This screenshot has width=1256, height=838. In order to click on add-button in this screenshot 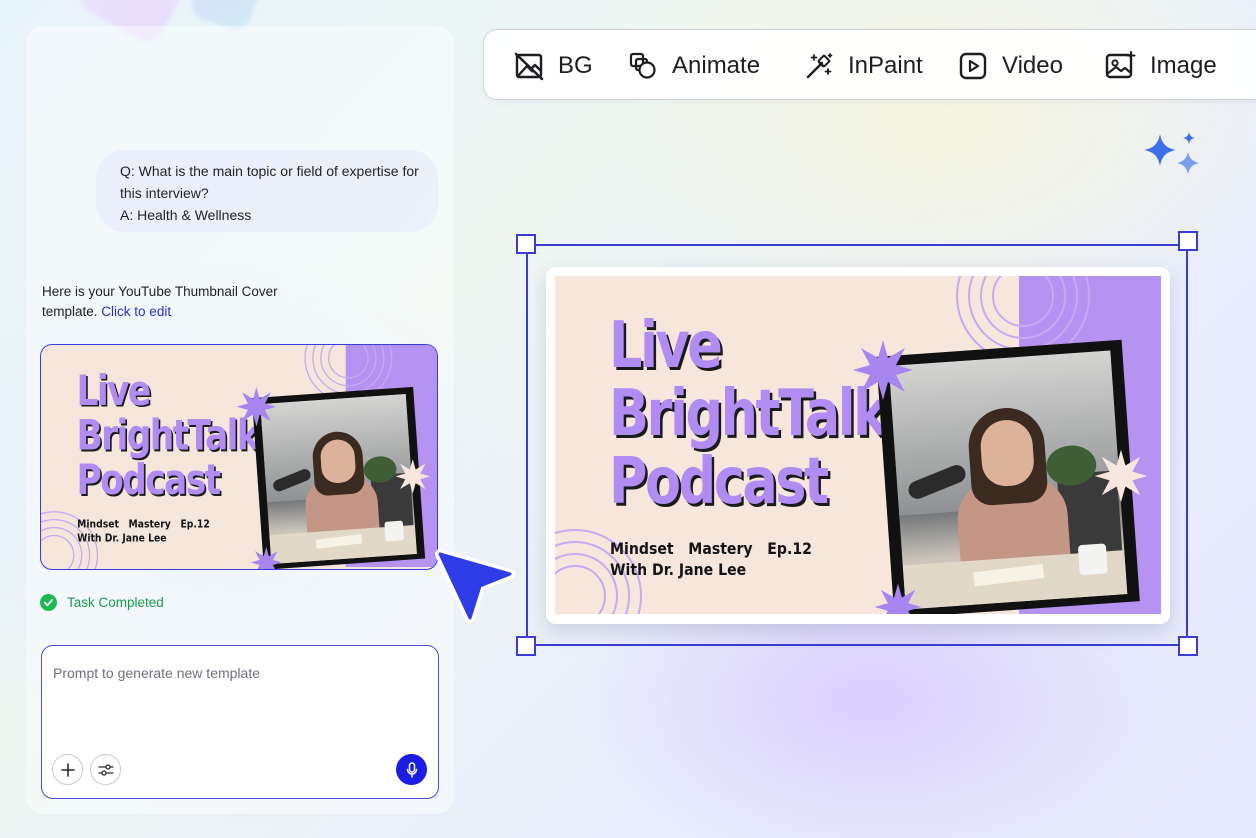, I will do `click(67, 769)`.